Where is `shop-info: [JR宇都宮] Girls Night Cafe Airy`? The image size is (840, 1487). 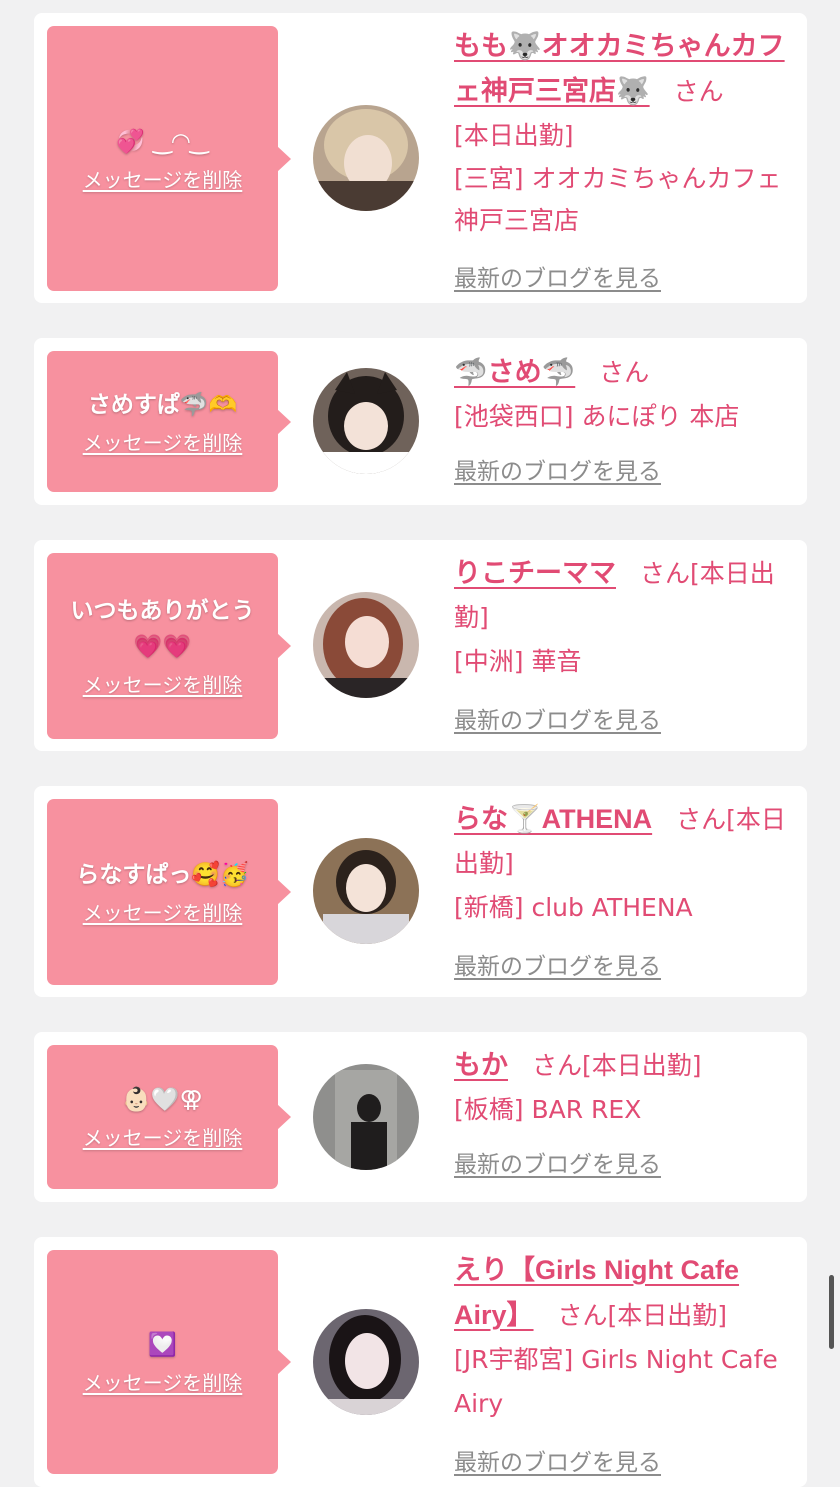 shop-info: [JR宇都宮] Girls Night Cafe Airy is located at coordinates (616, 1381).